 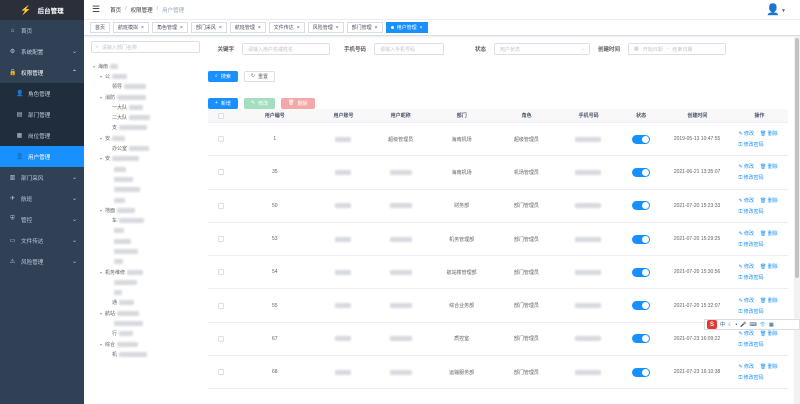 I want to click on tree-node: 通, so click(x=145, y=303).